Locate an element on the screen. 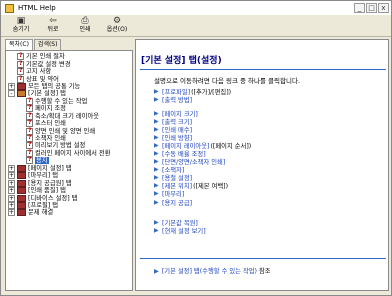 Image resolution: width=392 pixels, height=296 pixels. tree-item-label: 축소/확대 크기 레이아웃 is located at coordinates (67, 116).